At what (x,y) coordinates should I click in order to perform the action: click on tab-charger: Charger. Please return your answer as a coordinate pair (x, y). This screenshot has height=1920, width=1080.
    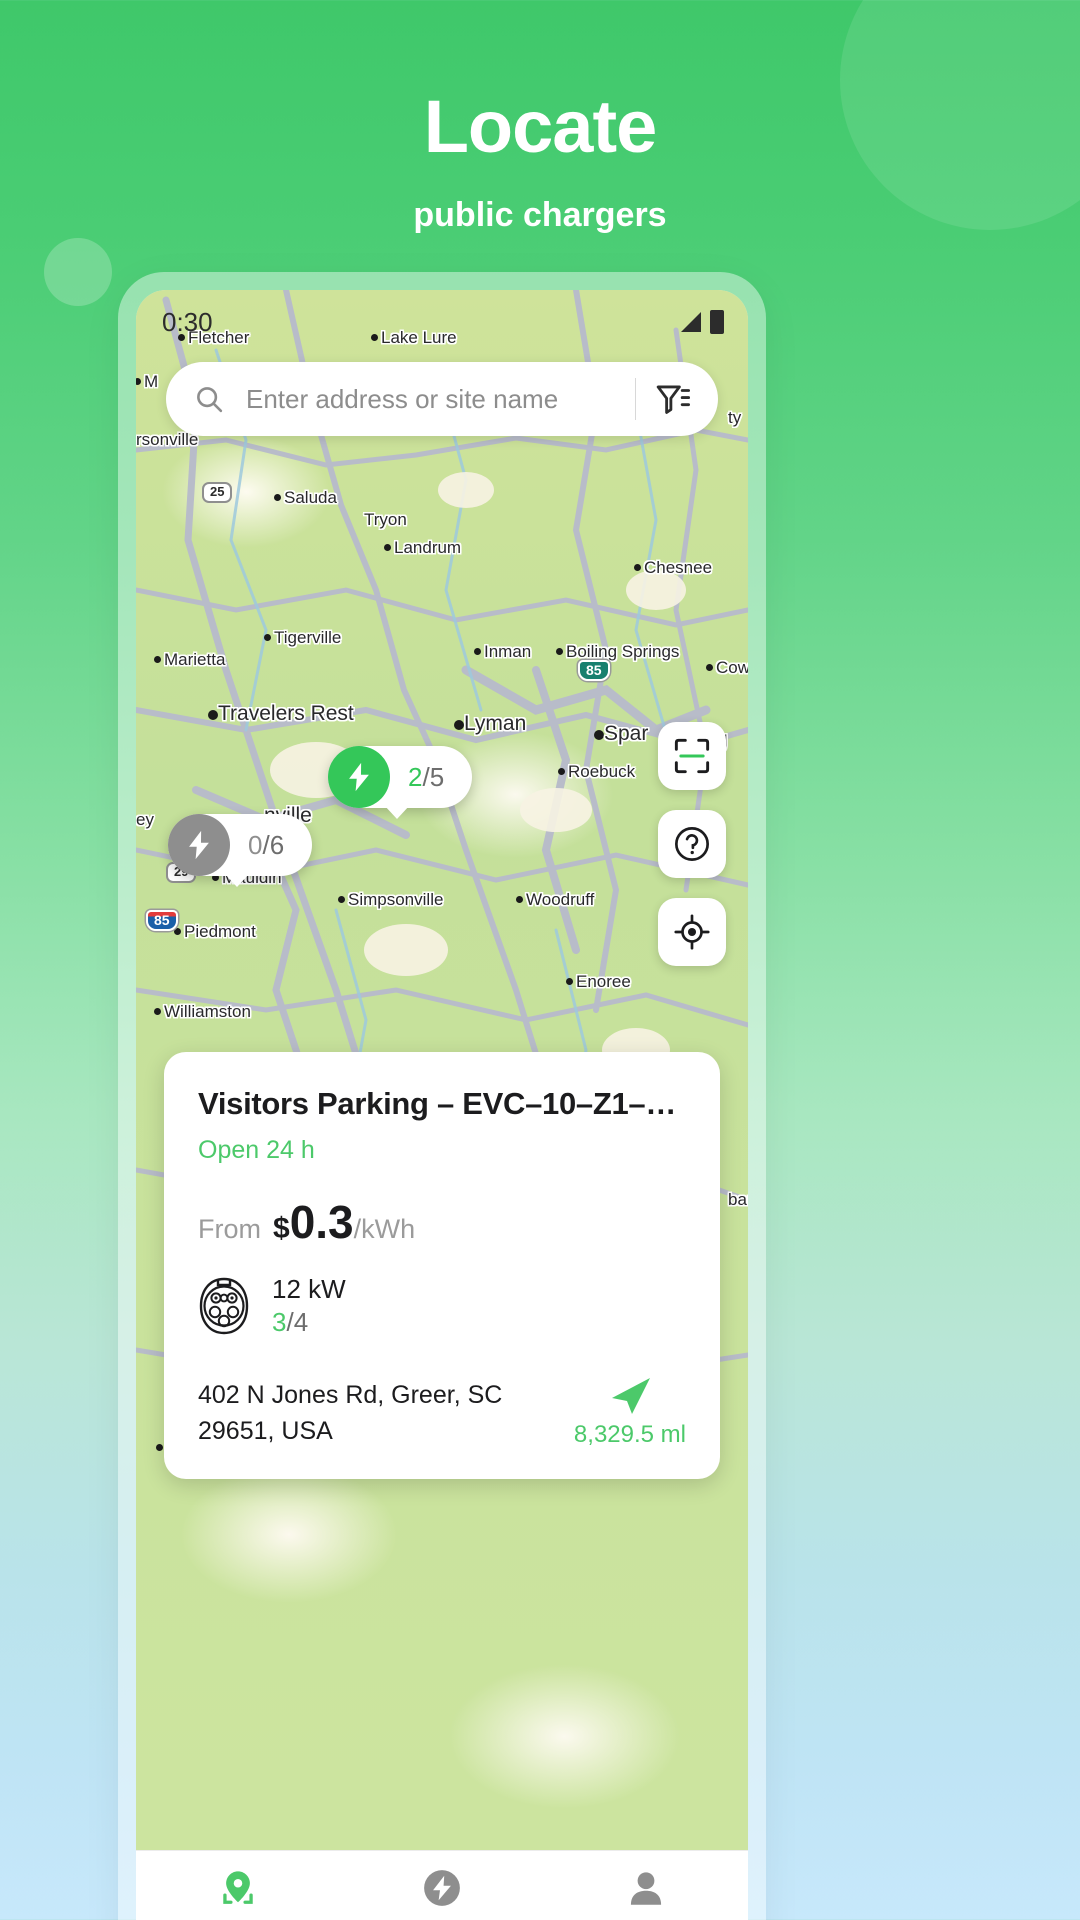
    Looking at the image, I should click on (442, 1893).